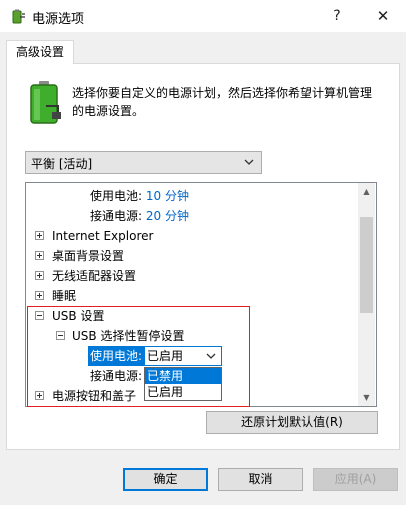  Describe the element at coordinates (138, 356) in the screenshot. I see `annotation-highlight` at that location.